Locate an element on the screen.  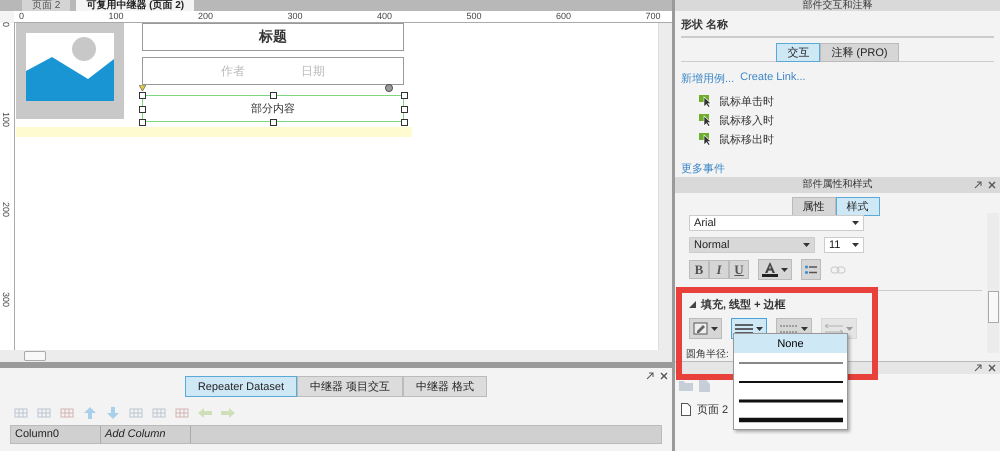
image-icon is located at coordinates (70, 67).